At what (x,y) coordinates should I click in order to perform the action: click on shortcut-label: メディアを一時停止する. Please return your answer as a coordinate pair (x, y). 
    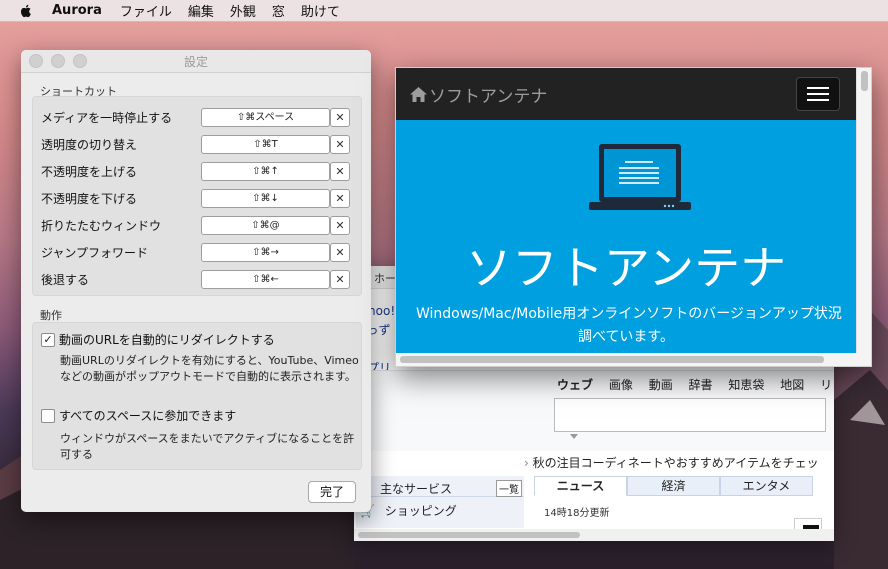
    Looking at the image, I should click on (107, 117).